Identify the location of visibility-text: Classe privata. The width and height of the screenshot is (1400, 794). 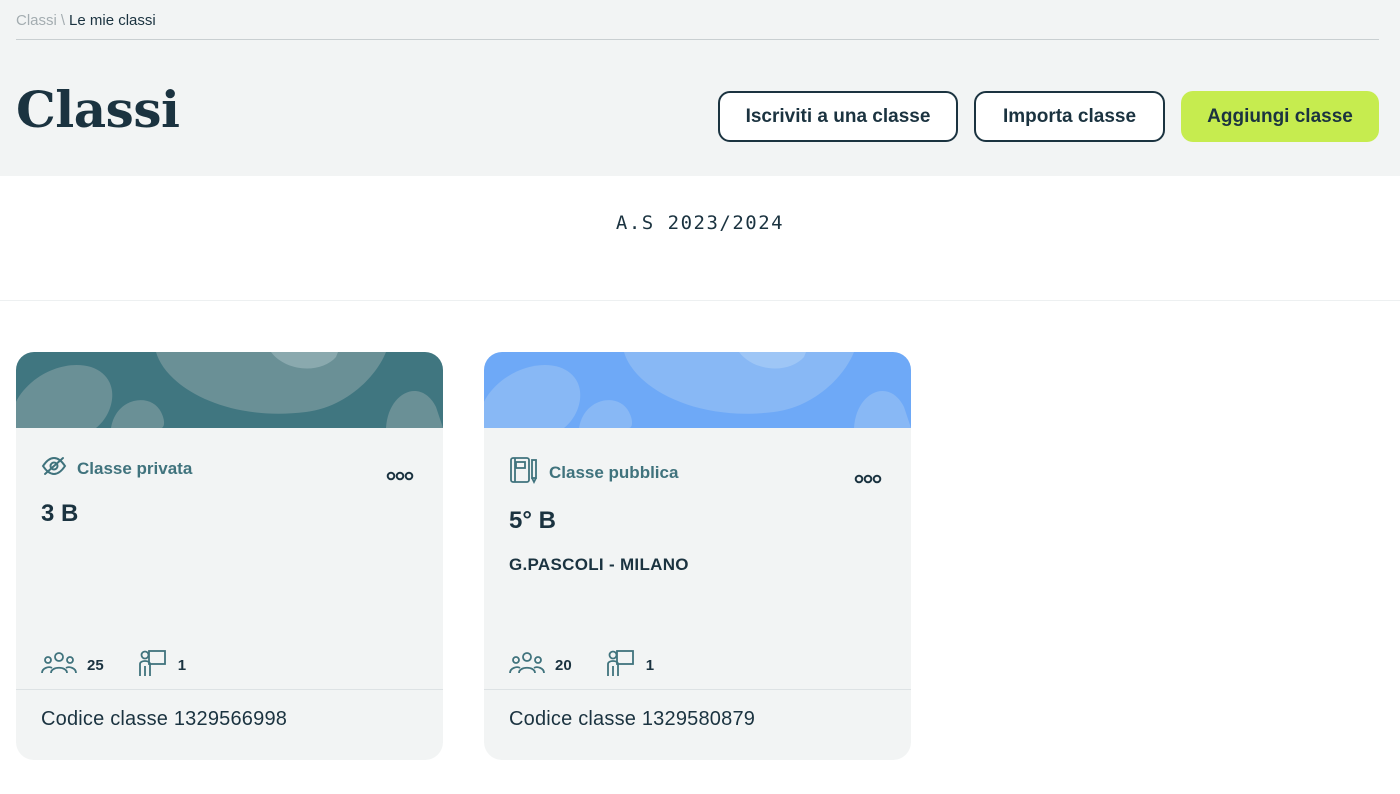
(135, 468).